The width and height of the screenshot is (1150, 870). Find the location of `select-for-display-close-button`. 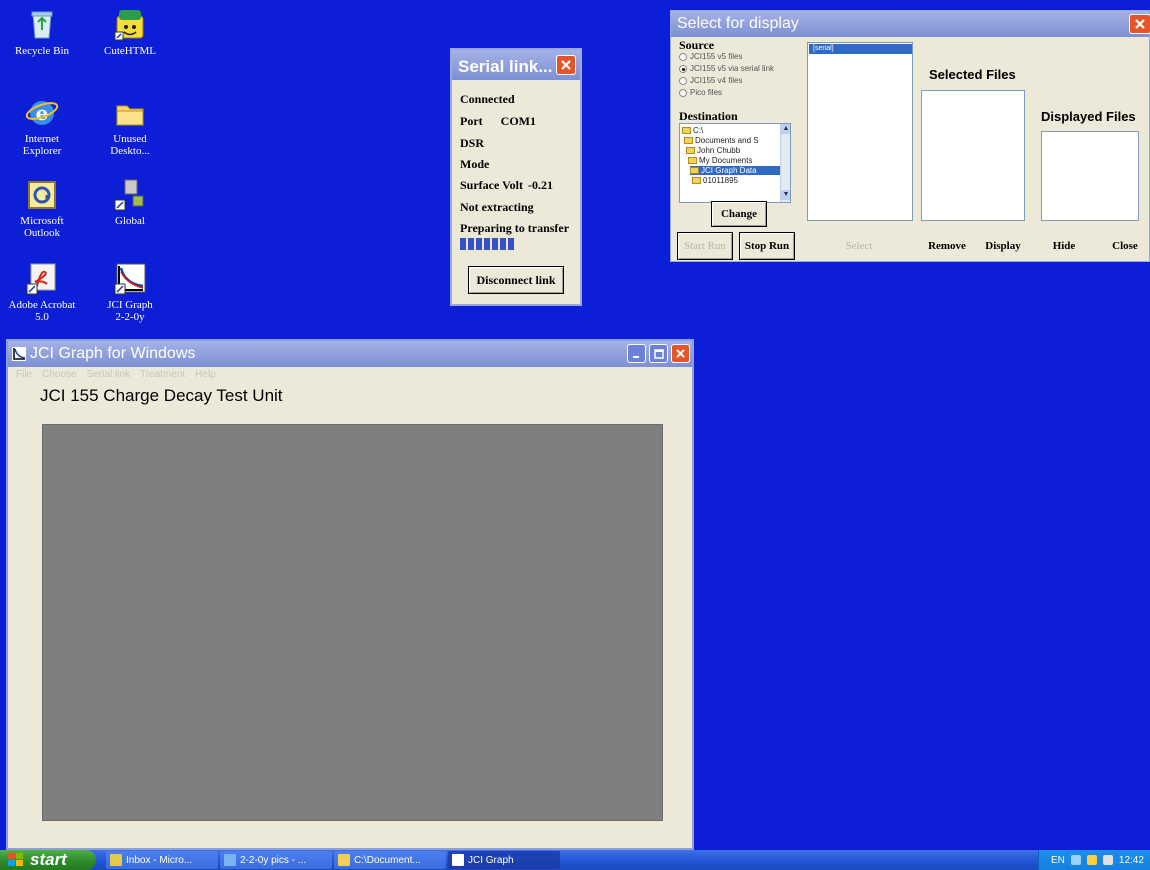

select-for-display-close-button is located at coordinates (1139, 24).